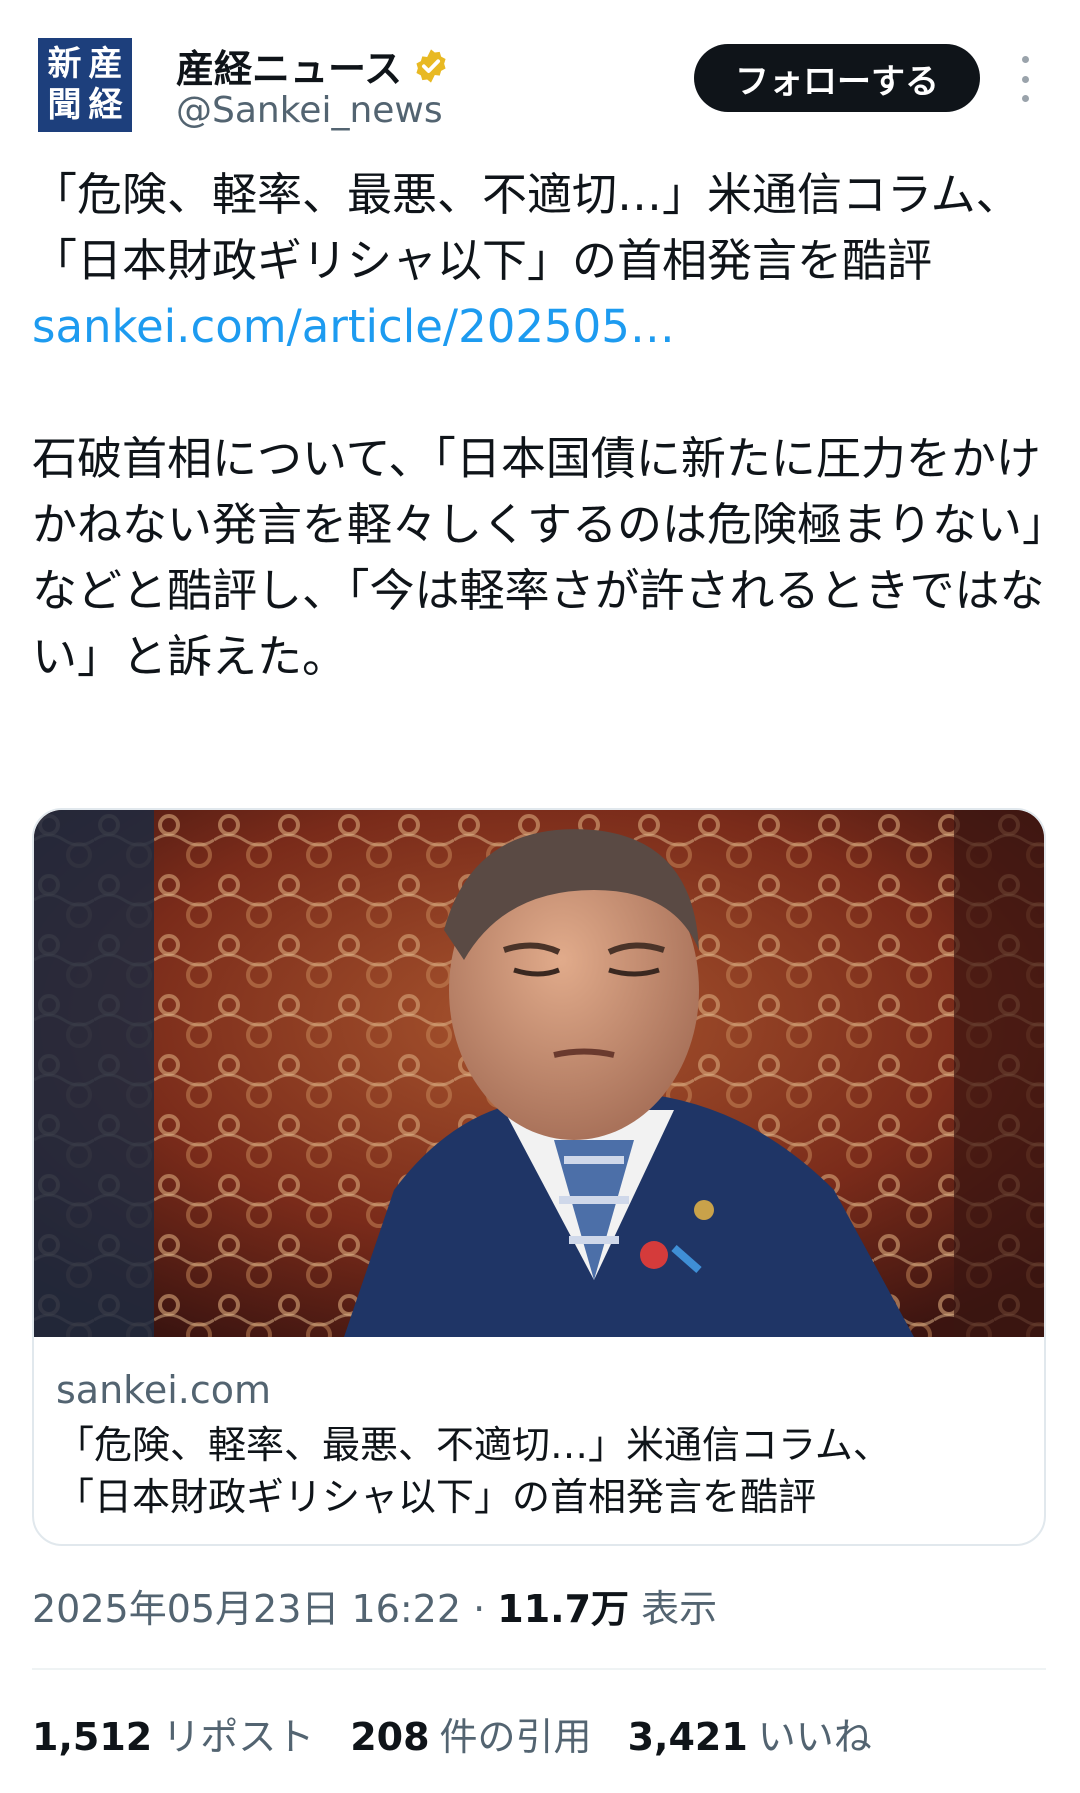 Image resolution: width=1080 pixels, height=1793 pixels. Describe the element at coordinates (679, 1609) in the screenshot. I see `views-label: 表示` at that location.